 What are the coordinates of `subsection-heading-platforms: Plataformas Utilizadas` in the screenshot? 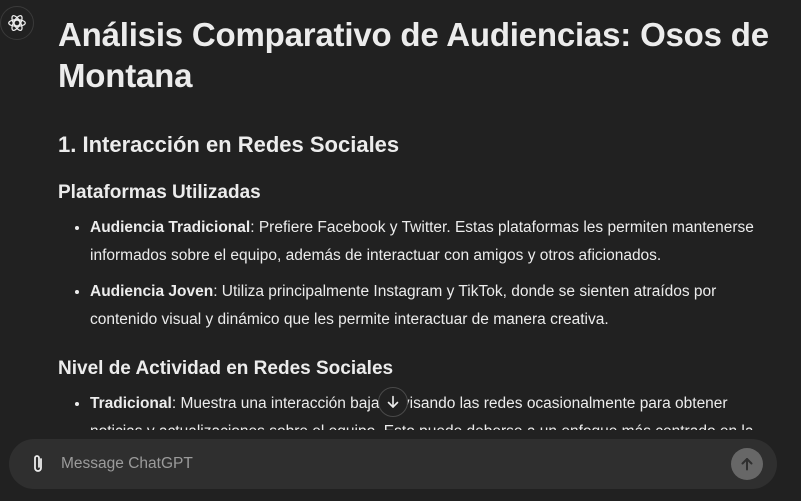 It's located at (159, 192).